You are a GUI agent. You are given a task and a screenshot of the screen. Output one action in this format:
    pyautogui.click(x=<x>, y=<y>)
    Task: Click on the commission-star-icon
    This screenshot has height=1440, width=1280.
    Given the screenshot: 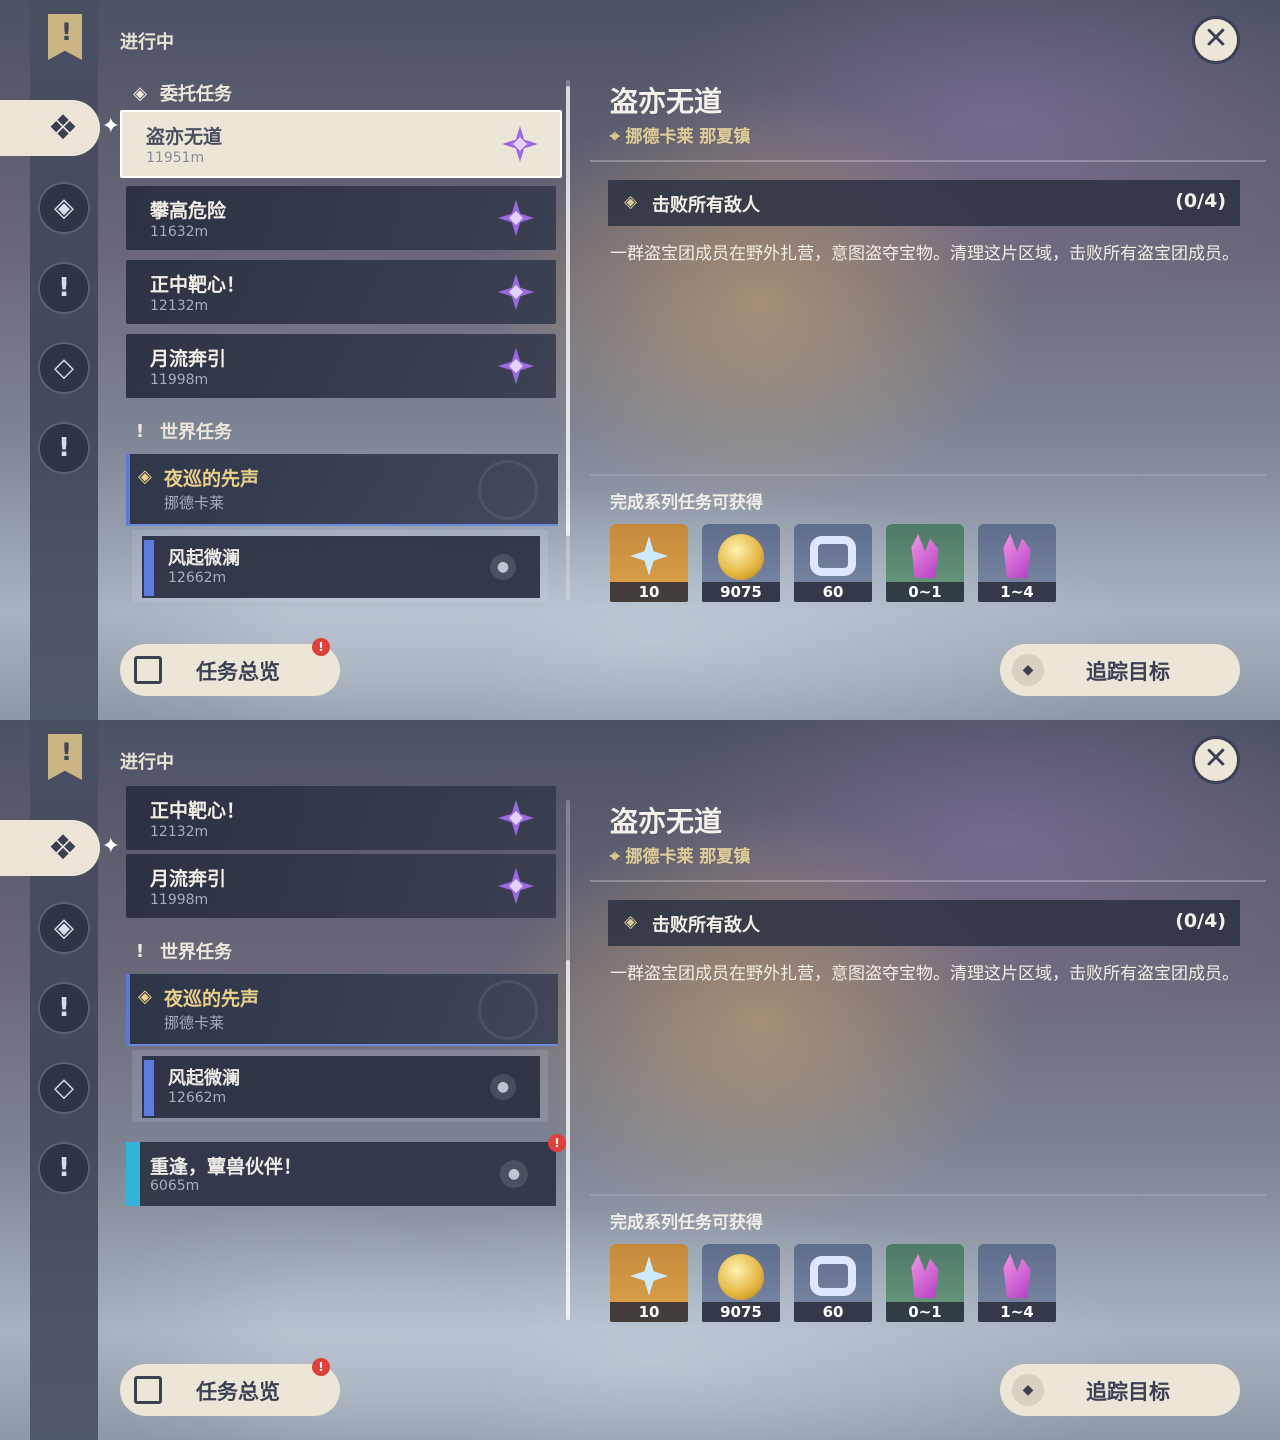 What is the action you would take?
    pyautogui.click(x=516, y=218)
    